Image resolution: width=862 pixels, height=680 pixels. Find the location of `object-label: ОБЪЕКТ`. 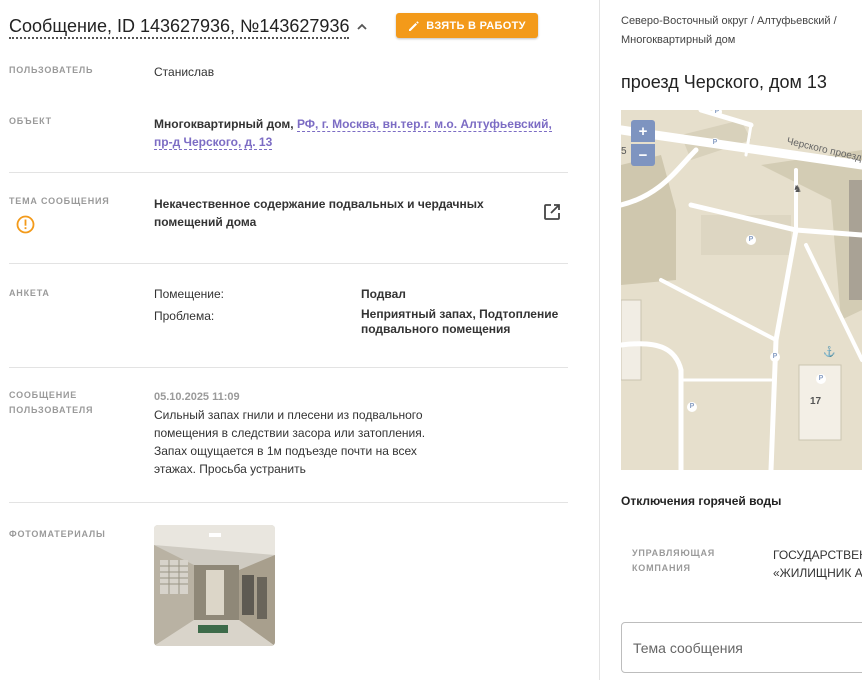

object-label: ОБЪЕКТ is located at coordinates (30, 121).